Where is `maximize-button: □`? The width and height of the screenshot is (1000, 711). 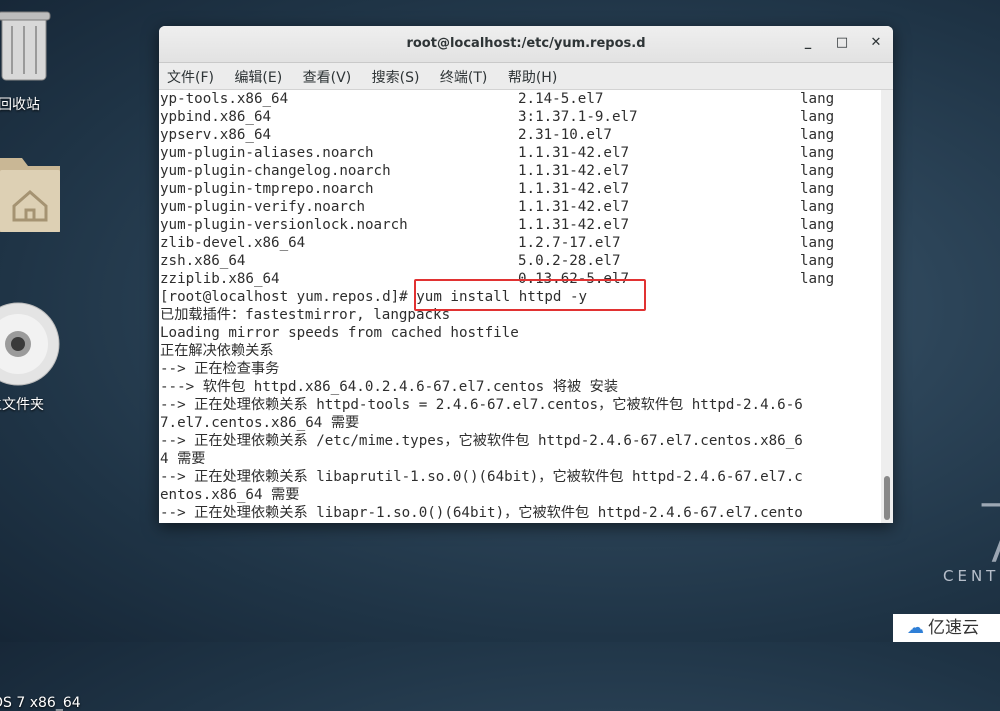
maximize-button: □ is located at coordinates (842, 43).